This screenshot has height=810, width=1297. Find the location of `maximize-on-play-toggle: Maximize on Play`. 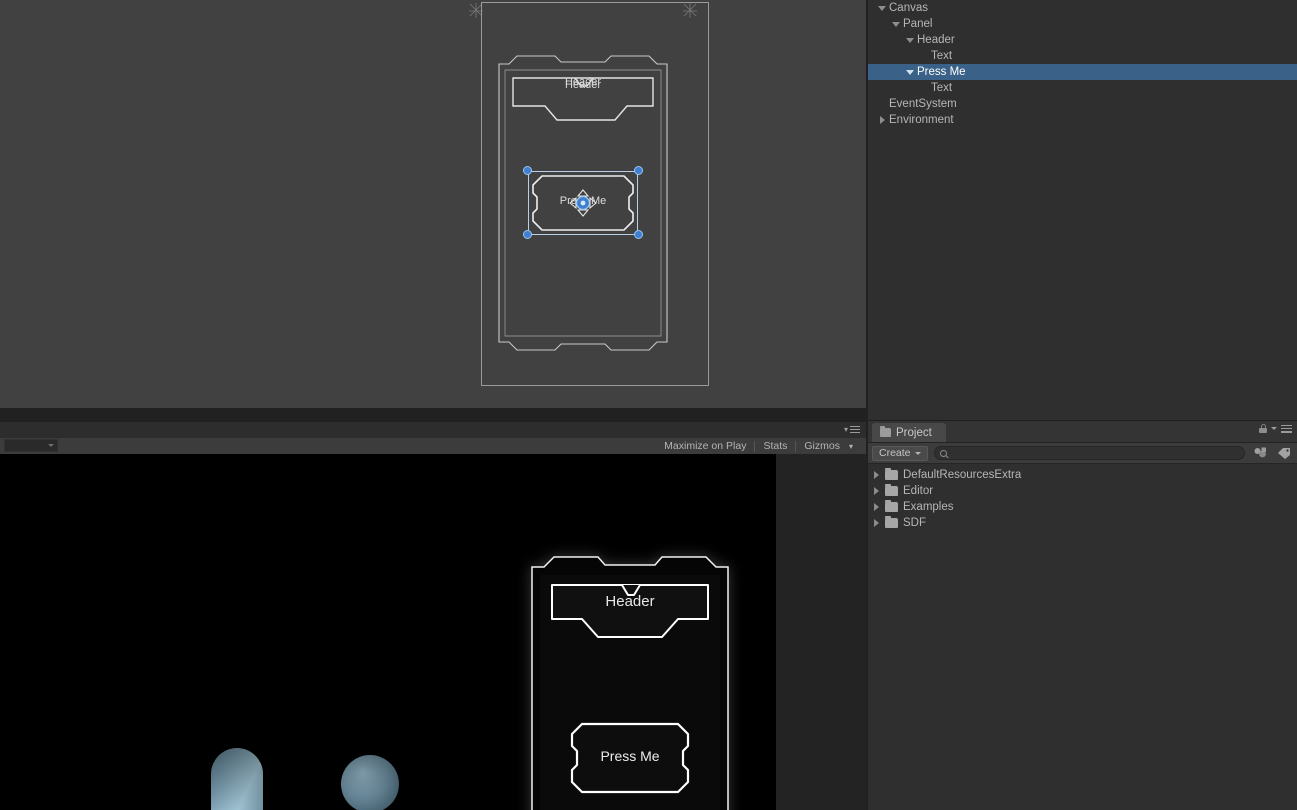

maximize-on-play-toggle: Maximize on Play is located at coordinates (705, 446).